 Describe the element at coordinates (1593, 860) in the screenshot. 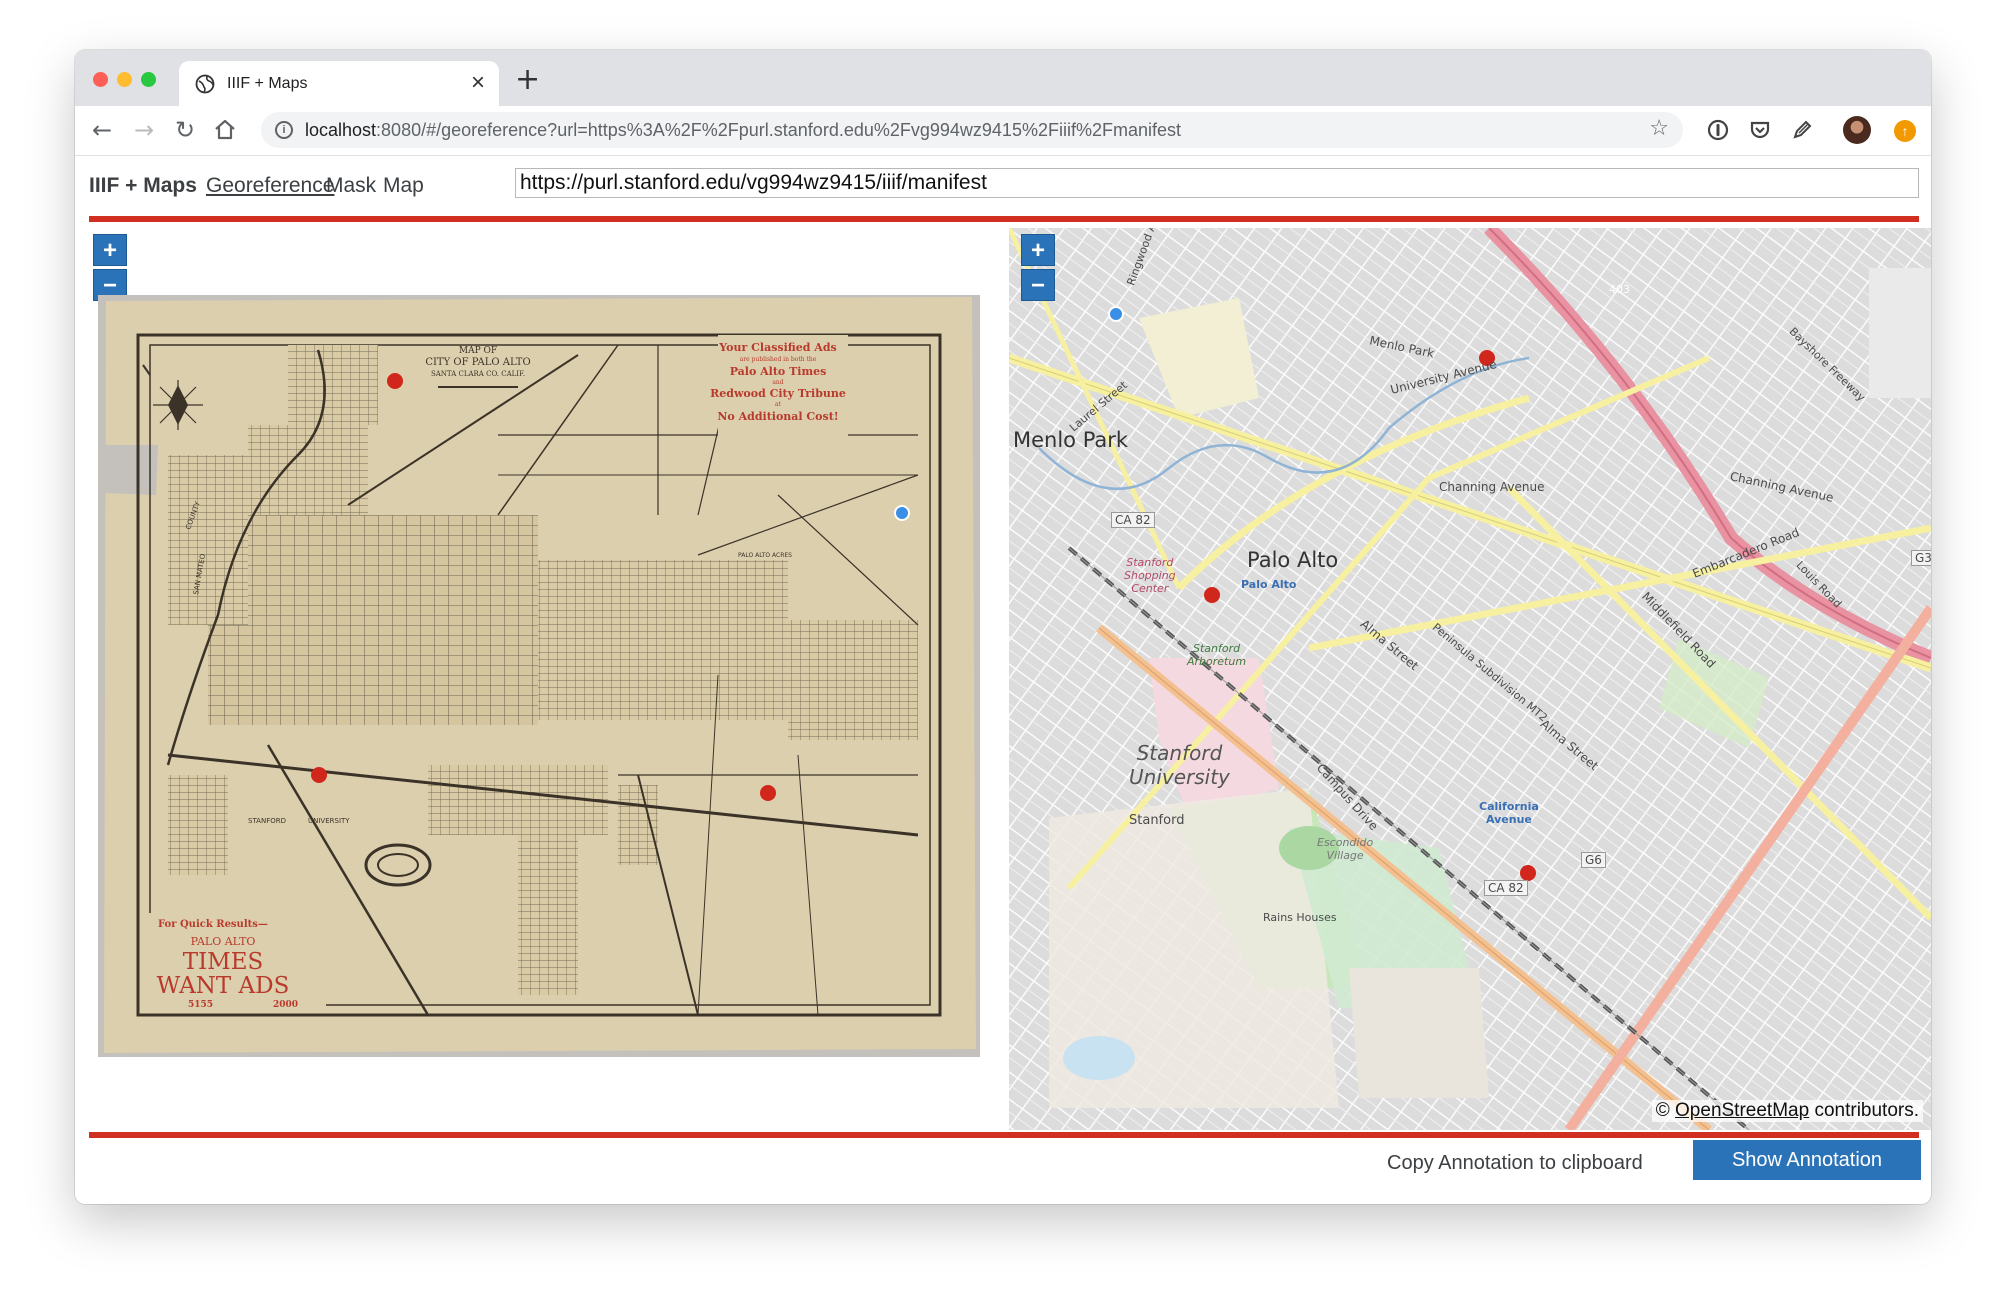

I see `map-shield-g6: G6` at that location.